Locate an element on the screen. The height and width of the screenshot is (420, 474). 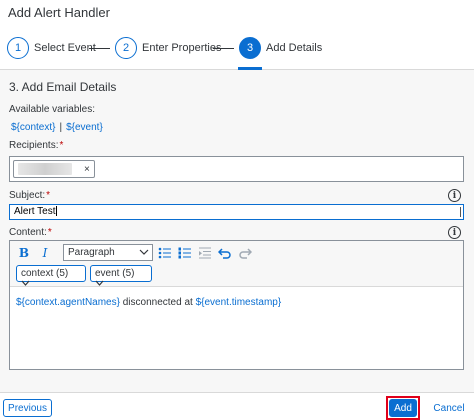
wizard-step-select-event: 1 Select Event is located at coordinates (51, 48).